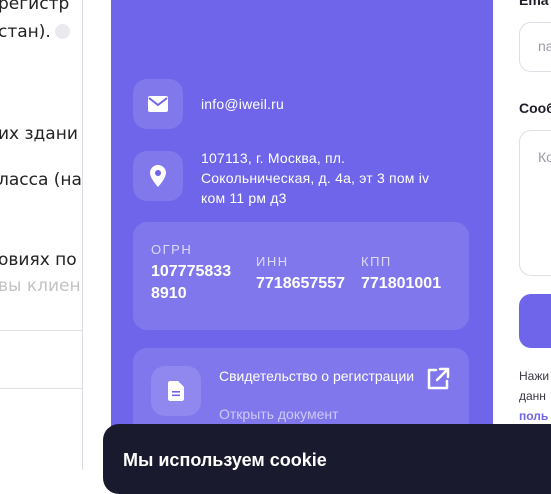 The width and height of the screenshot is (551, 494). I want to click on submit-button, so click(535, 321).